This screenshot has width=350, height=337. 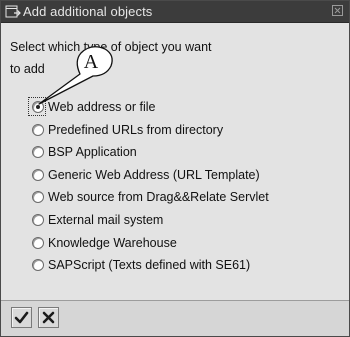 I want to click on option-label: SAPScript (Texts defined with SE61), so click(x=149, y=265).